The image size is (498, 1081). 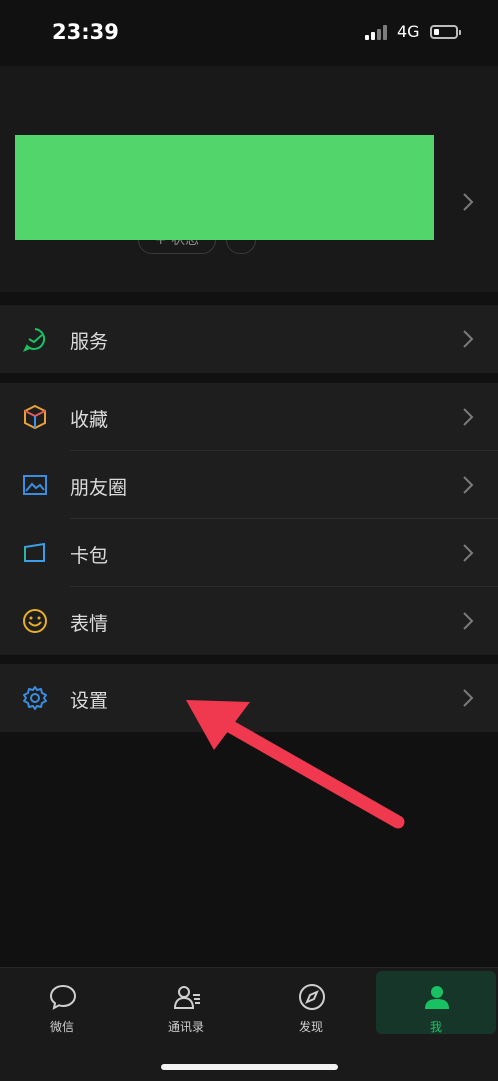 What do you see at coordinates (63, 997) in the screenshot?
I see `chat-bubble-icon` at bounding box center [63, 997].